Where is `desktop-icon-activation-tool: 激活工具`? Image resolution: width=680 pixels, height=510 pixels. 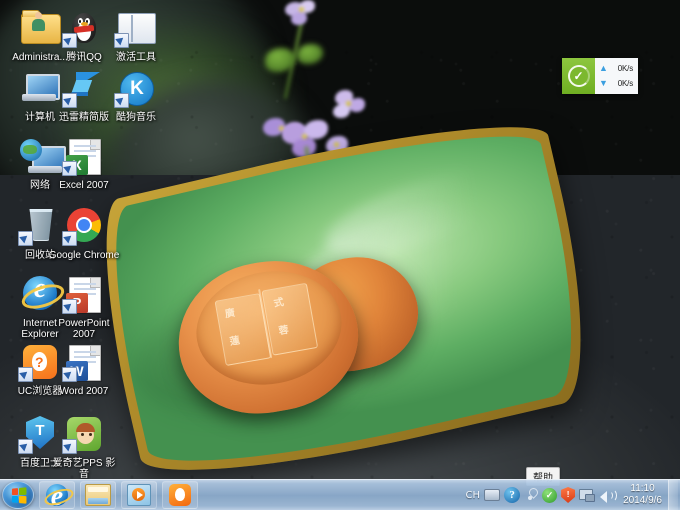 desktop-icon-activation-tool: 激活工具 is located at coordinates (136, 34).